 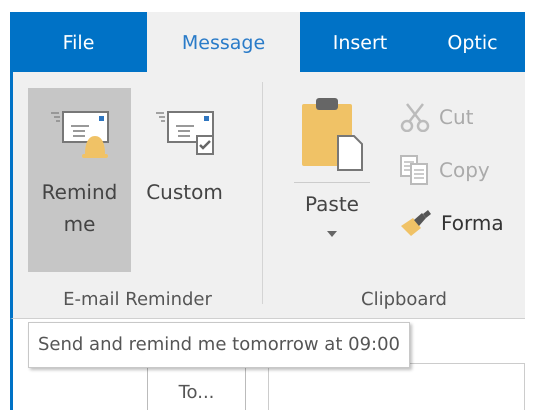 I want to click on tab: File, so click(x=78, y=42).